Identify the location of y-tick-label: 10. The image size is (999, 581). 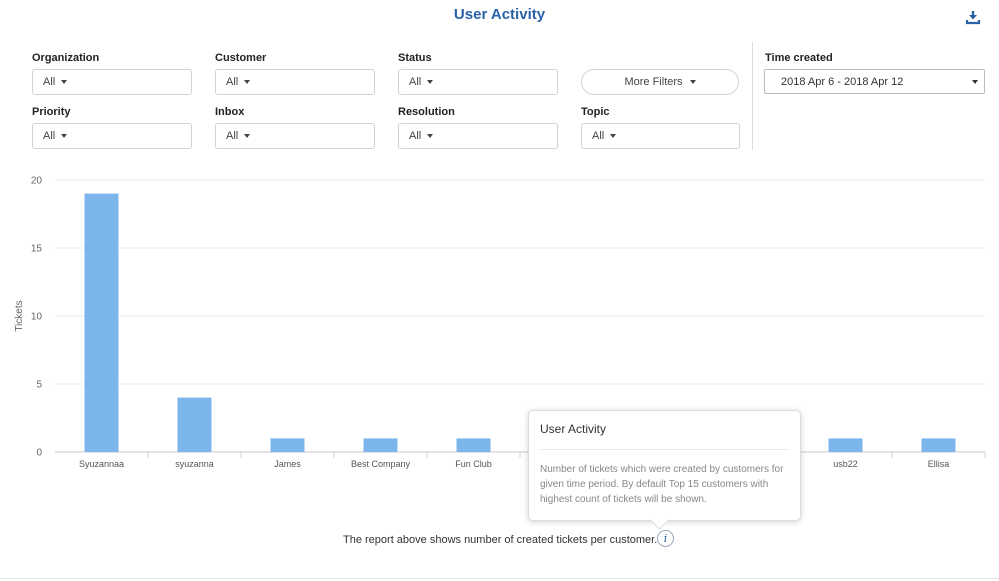
(37, 317).